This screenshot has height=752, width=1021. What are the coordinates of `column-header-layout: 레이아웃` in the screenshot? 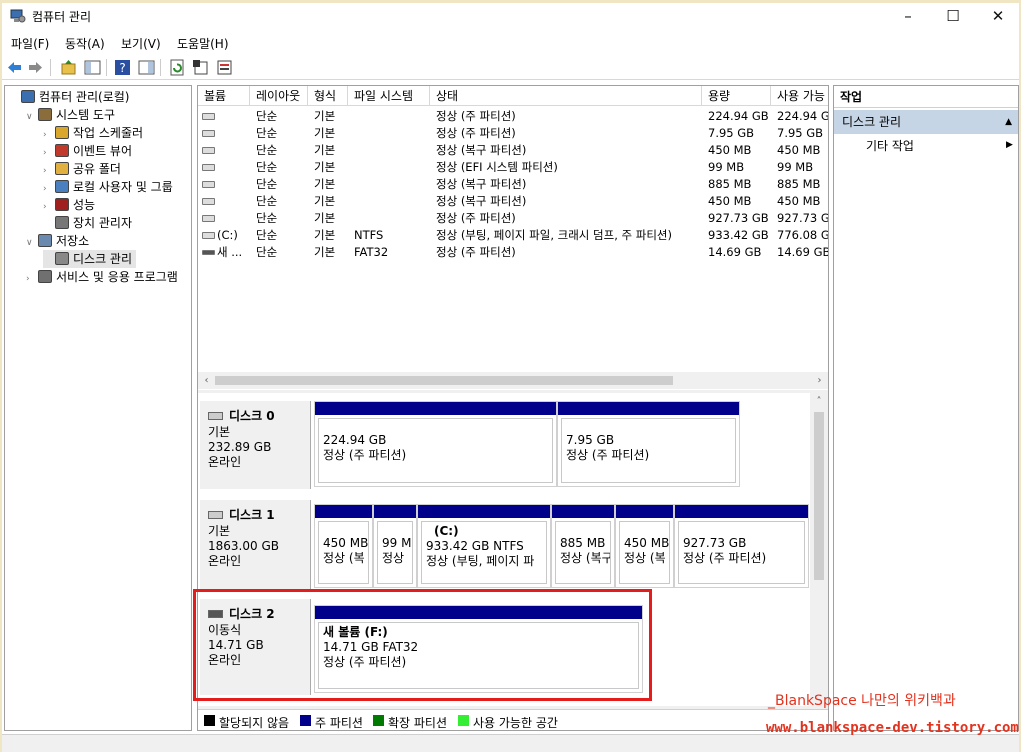 It's located at (279, 96).